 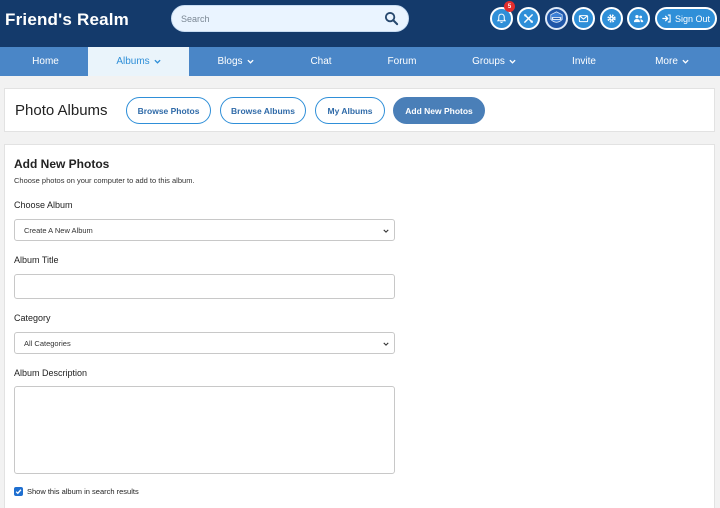 I want to click on album-title-field, so click(x=204, y=286).